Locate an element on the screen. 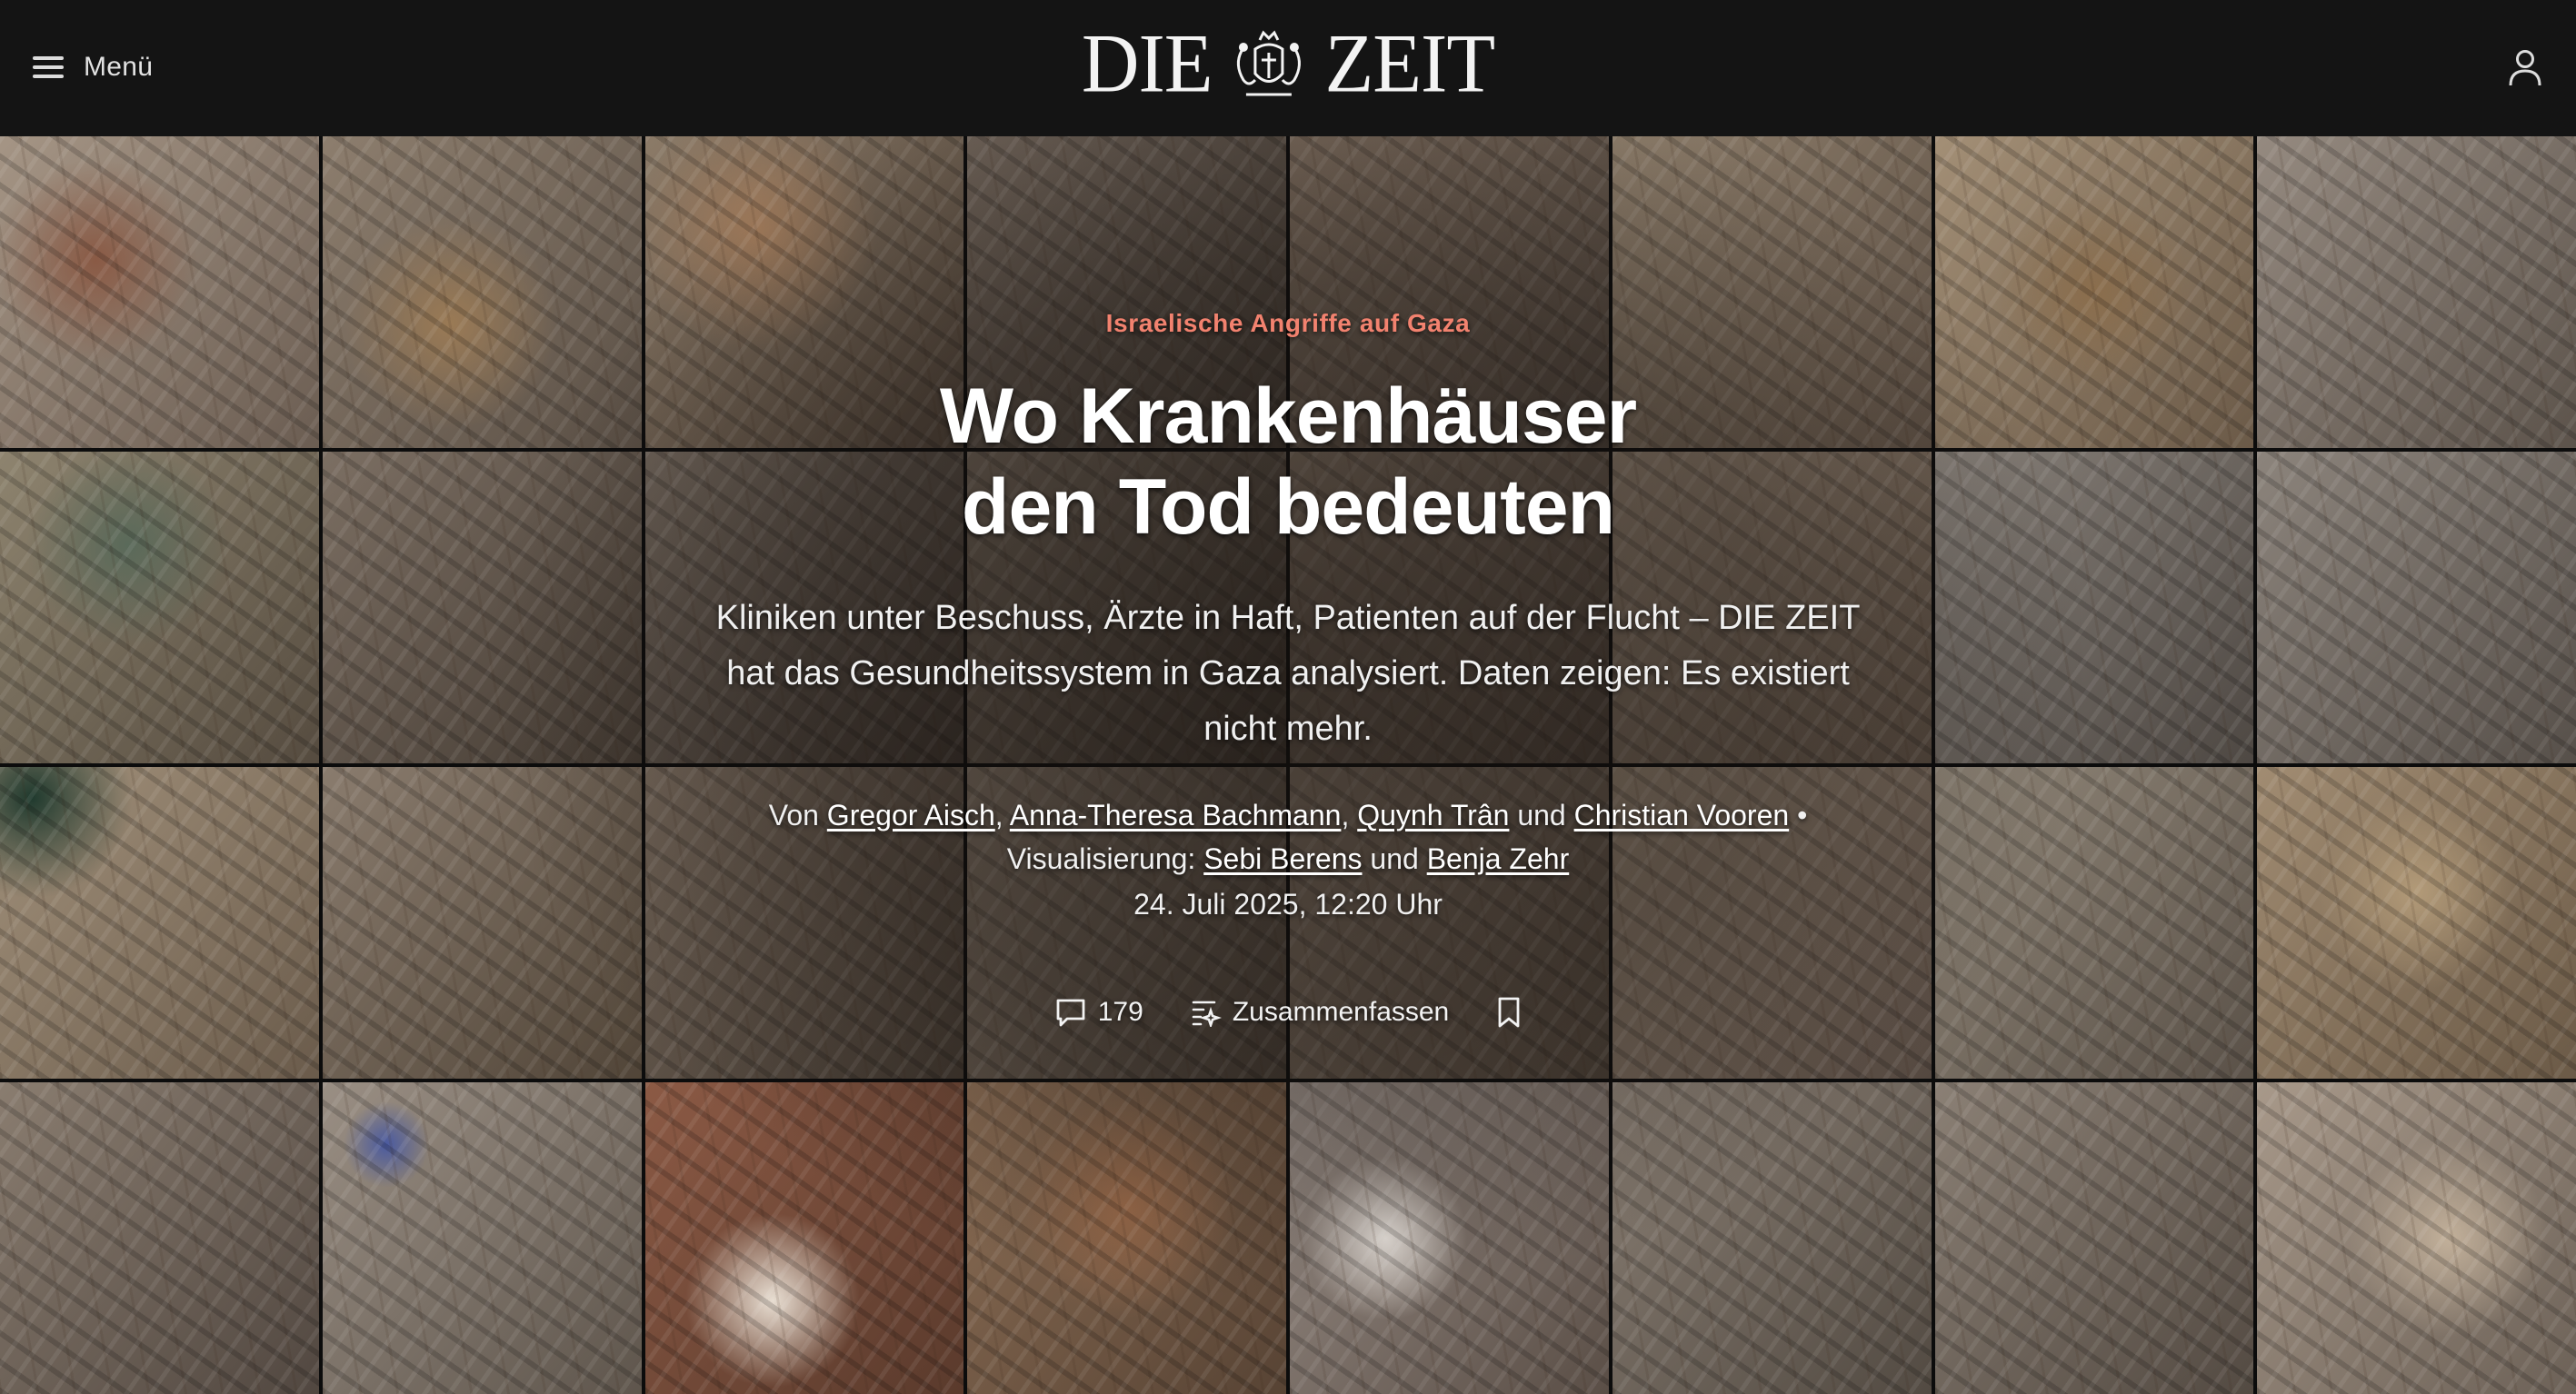 This screenshot has height=1394, width=2576. logo-word-right: ZEIT is located at coordinates (1410, 64).